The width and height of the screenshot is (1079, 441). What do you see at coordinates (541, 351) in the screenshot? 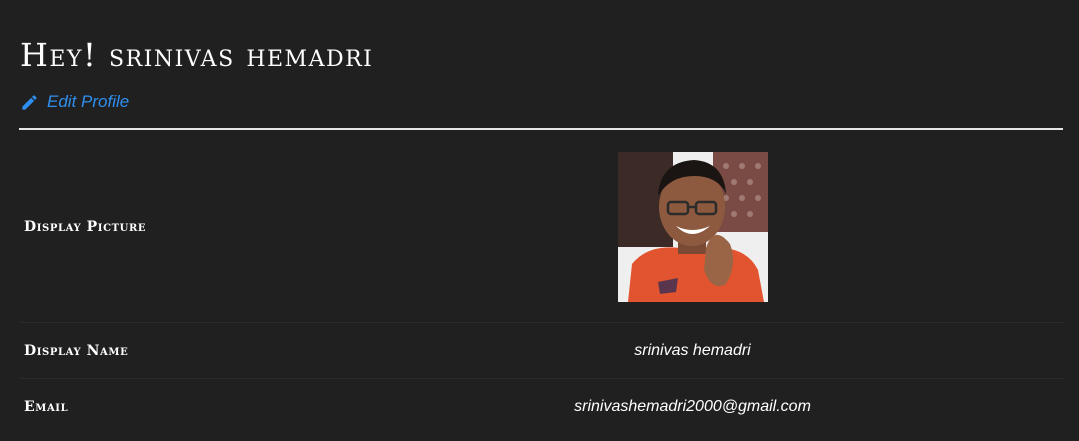
I see `display-name-row: Display Name srinivas hemadri` at bounding box center [541, 351].